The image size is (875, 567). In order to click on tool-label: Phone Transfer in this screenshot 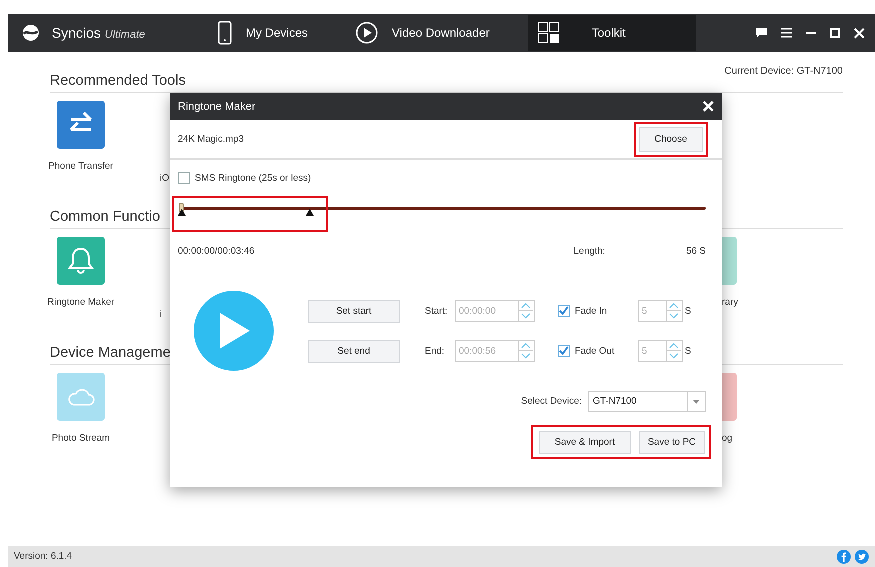, I will do `click(81, 166)`.